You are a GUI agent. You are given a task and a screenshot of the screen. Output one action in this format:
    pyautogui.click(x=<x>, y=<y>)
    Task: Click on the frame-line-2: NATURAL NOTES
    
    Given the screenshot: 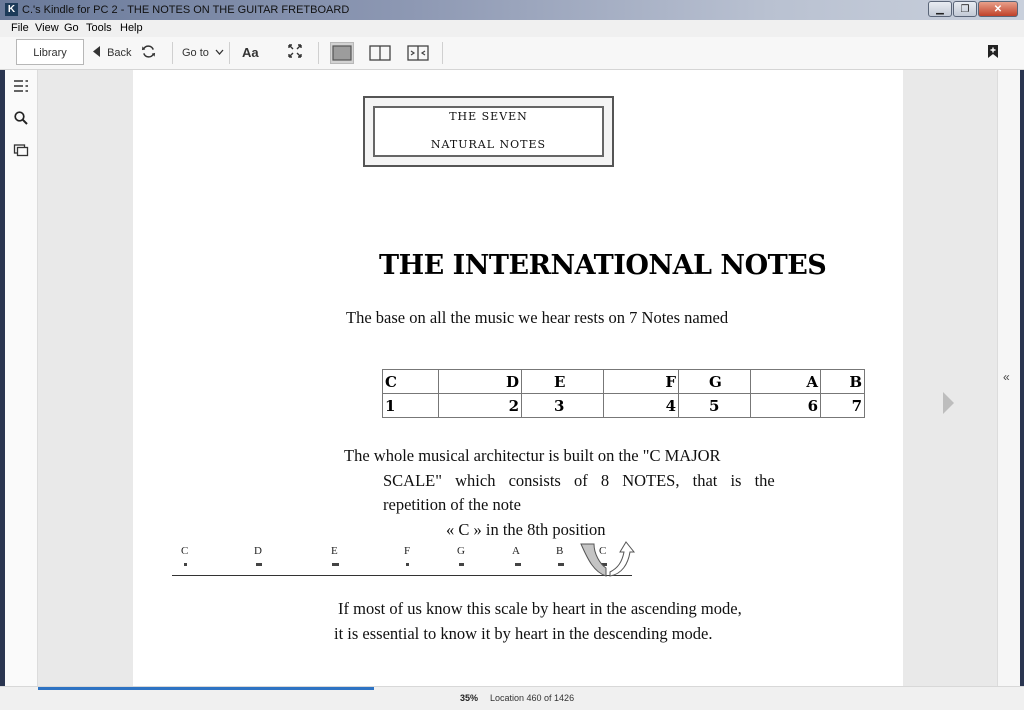 What is the action you would take?
    pyautogui.click(x=488, y=144)
    